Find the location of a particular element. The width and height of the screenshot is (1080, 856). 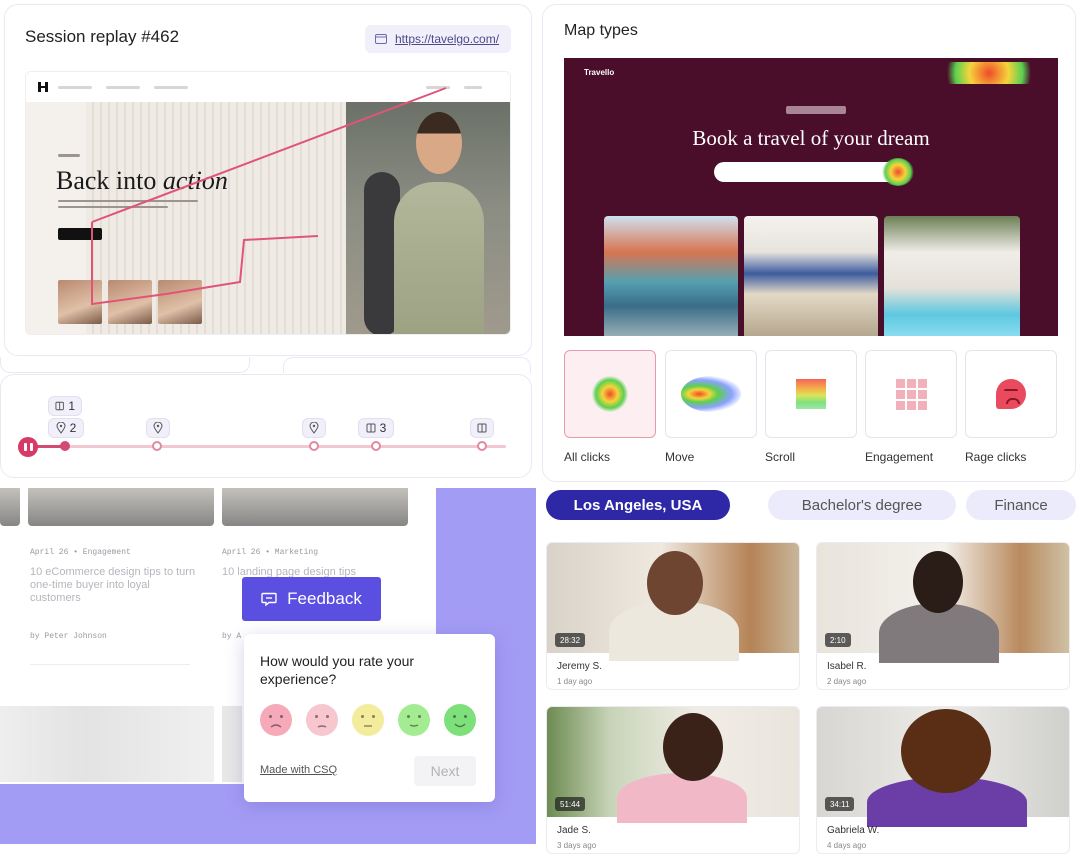

video-date: 2 days ago is located at coordinates (847, 681).